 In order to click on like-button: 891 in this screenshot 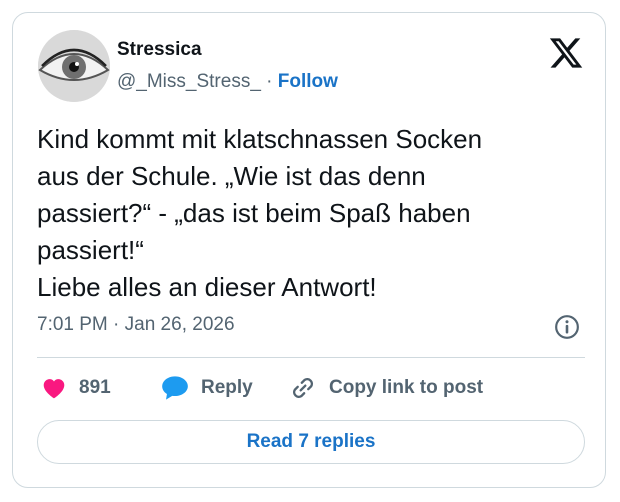, I will do `click(76, 388)`.